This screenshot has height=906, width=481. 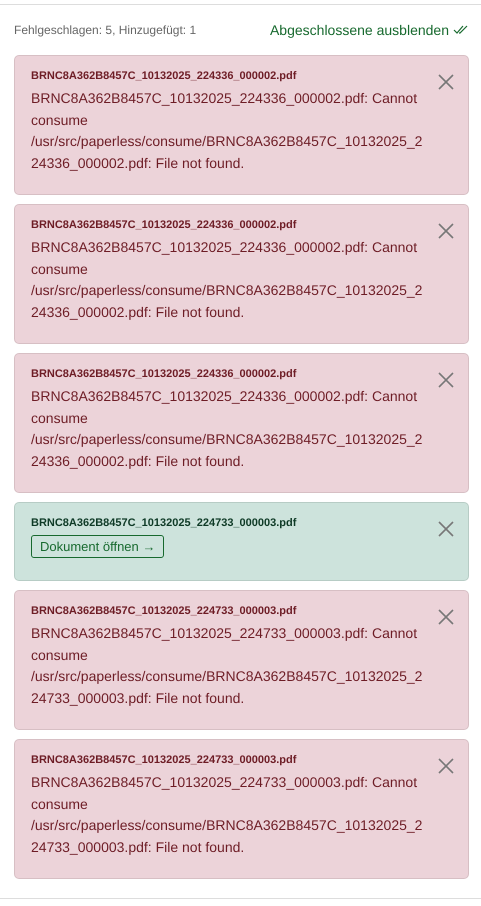 I want to click on open-document-button: Dokument öffnen →, so click(x=97, y=546).